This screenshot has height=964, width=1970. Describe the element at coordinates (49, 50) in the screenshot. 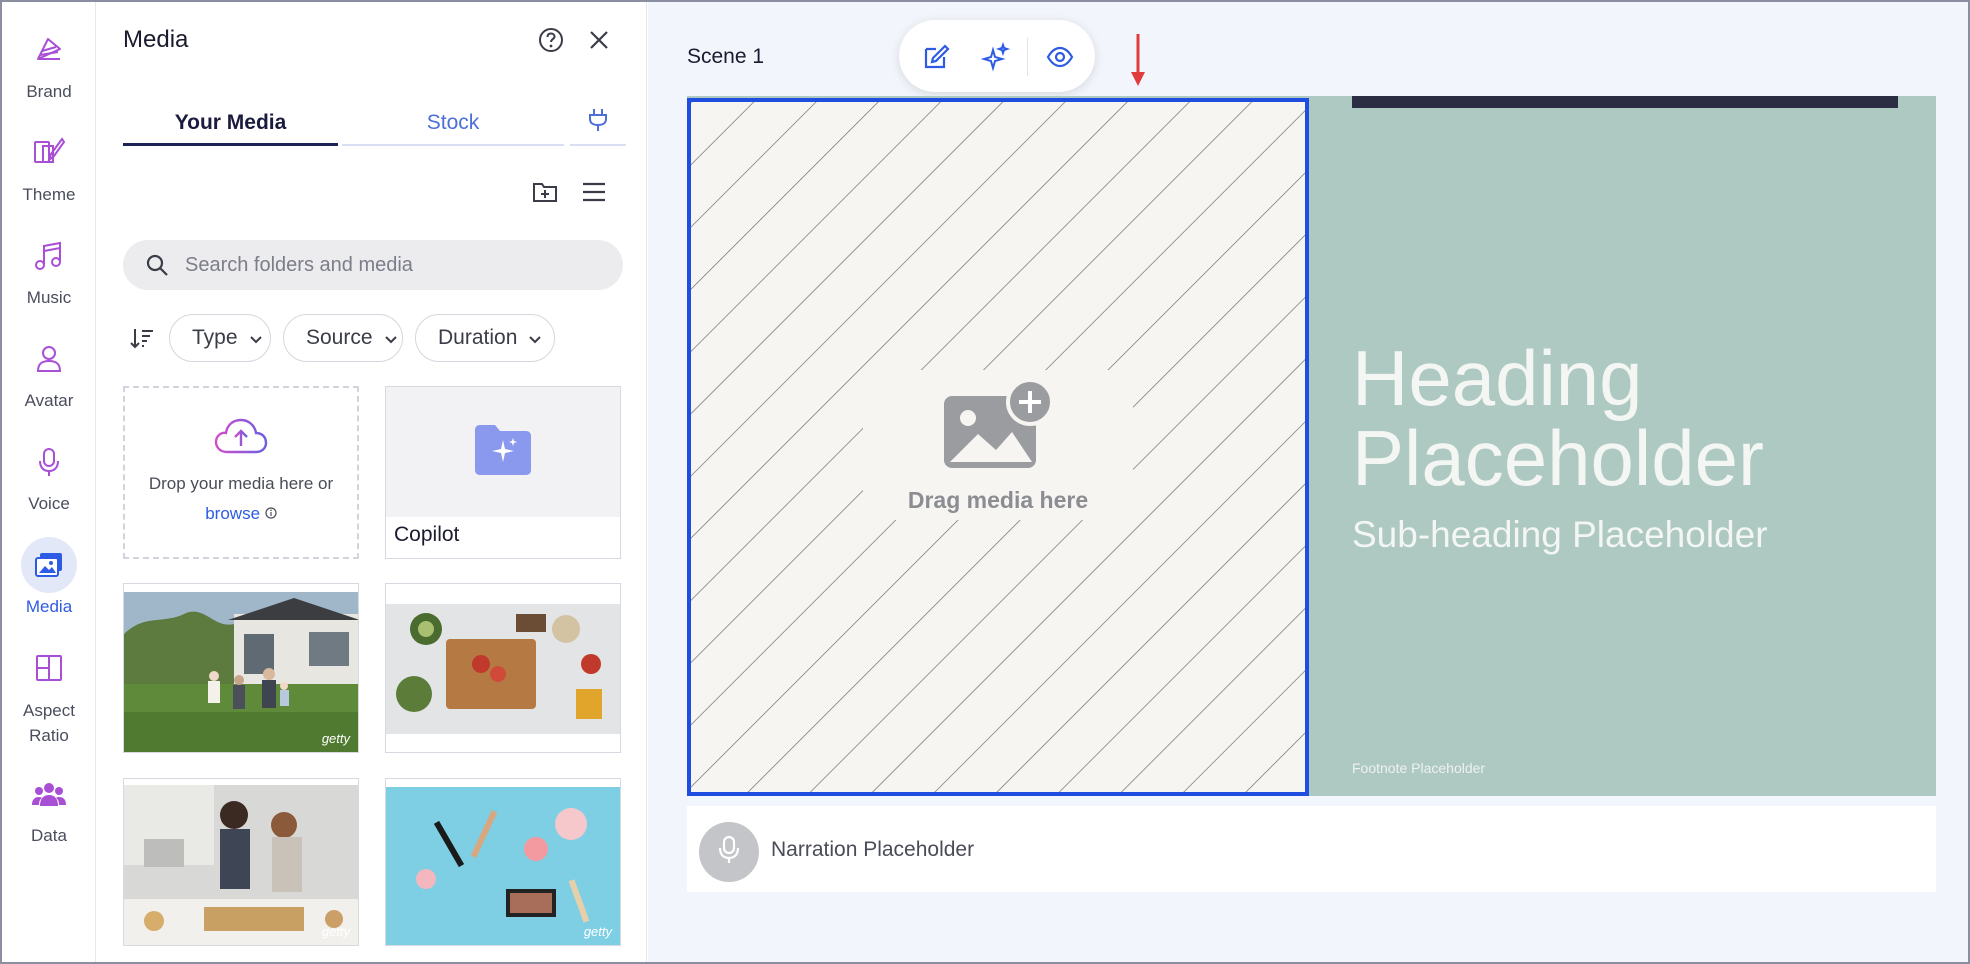

I see `brand-icon` at that location.